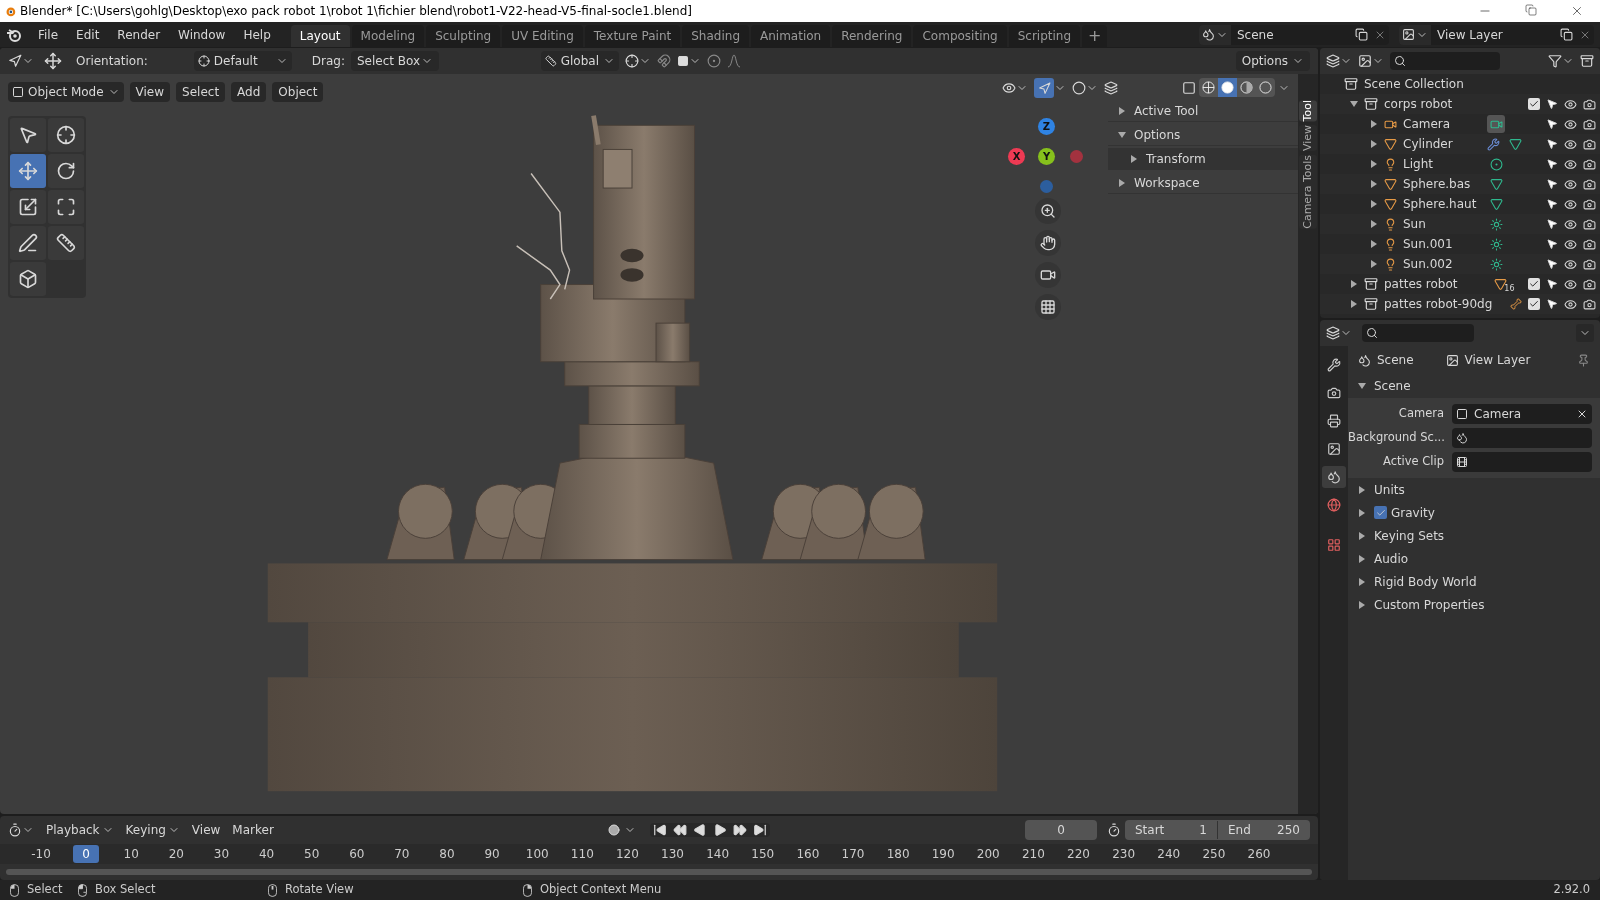  What do you see at coordinates (253, 830) in the screenshot?
I see `timeline-menu: Marker` at bounding box center [253, 830].